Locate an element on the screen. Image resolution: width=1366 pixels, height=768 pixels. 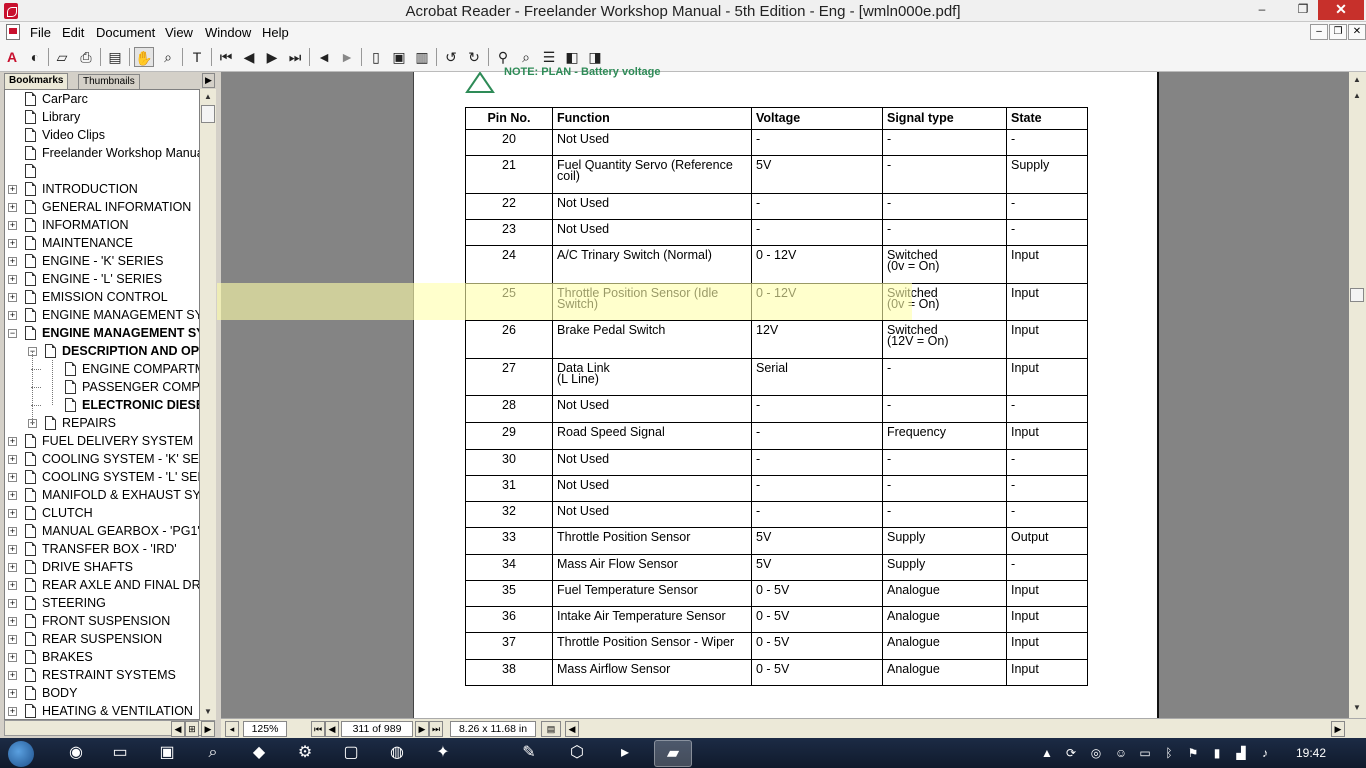
close-button: ✕ is located at coordinates (1341, 10).